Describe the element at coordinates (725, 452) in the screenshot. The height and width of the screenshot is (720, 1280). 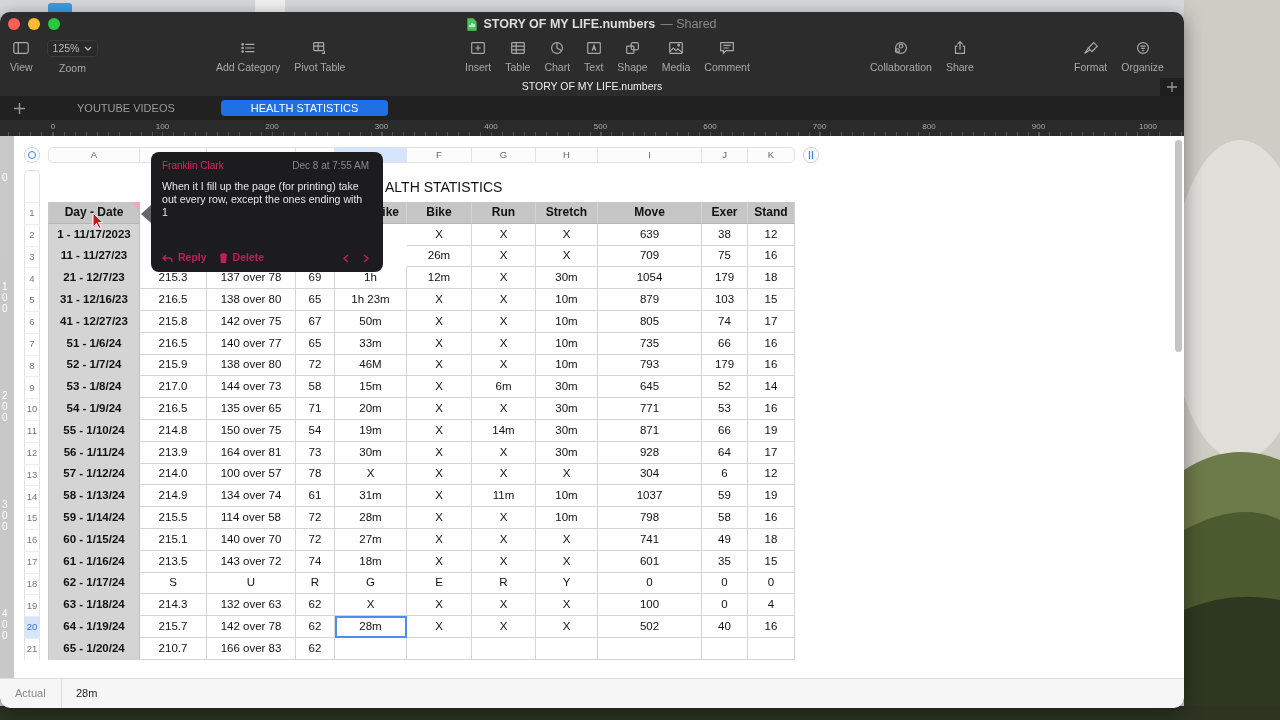
I see `table-cell: 64` at that location.